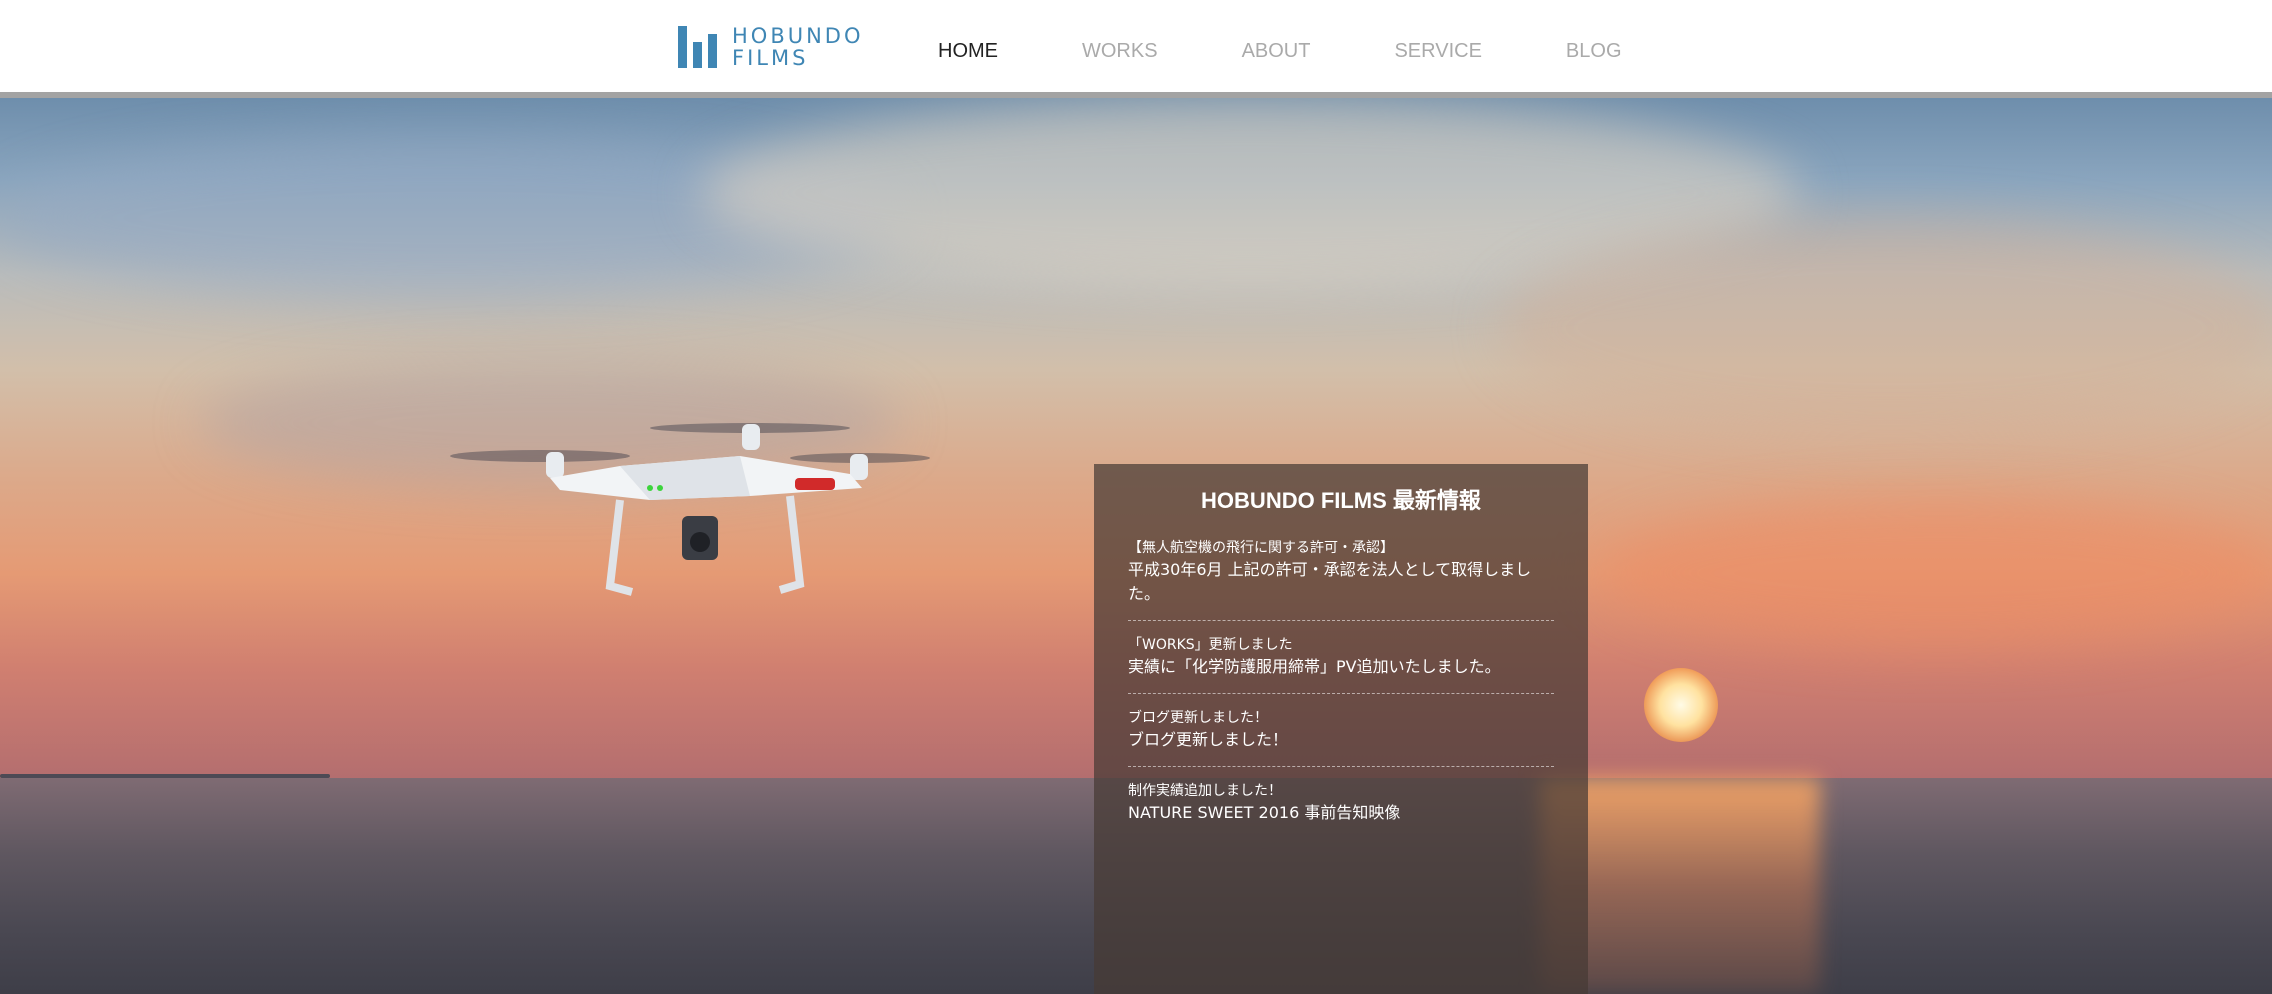 This screenshot has width=2272, height=994. Describe the element at coordinates (1681, 705) in the screenshot. I see `sun-shape` at that location.